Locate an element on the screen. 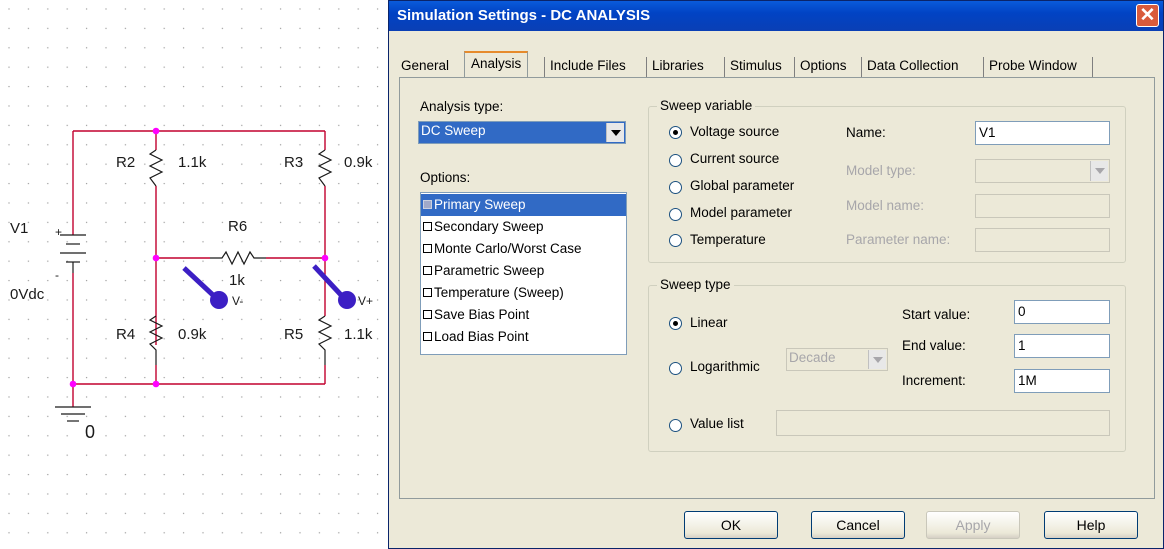 The width and height of the screenshot is (1164, 549). option-primary-sweep: Primary Sweep is located at coordinates (523, 205).